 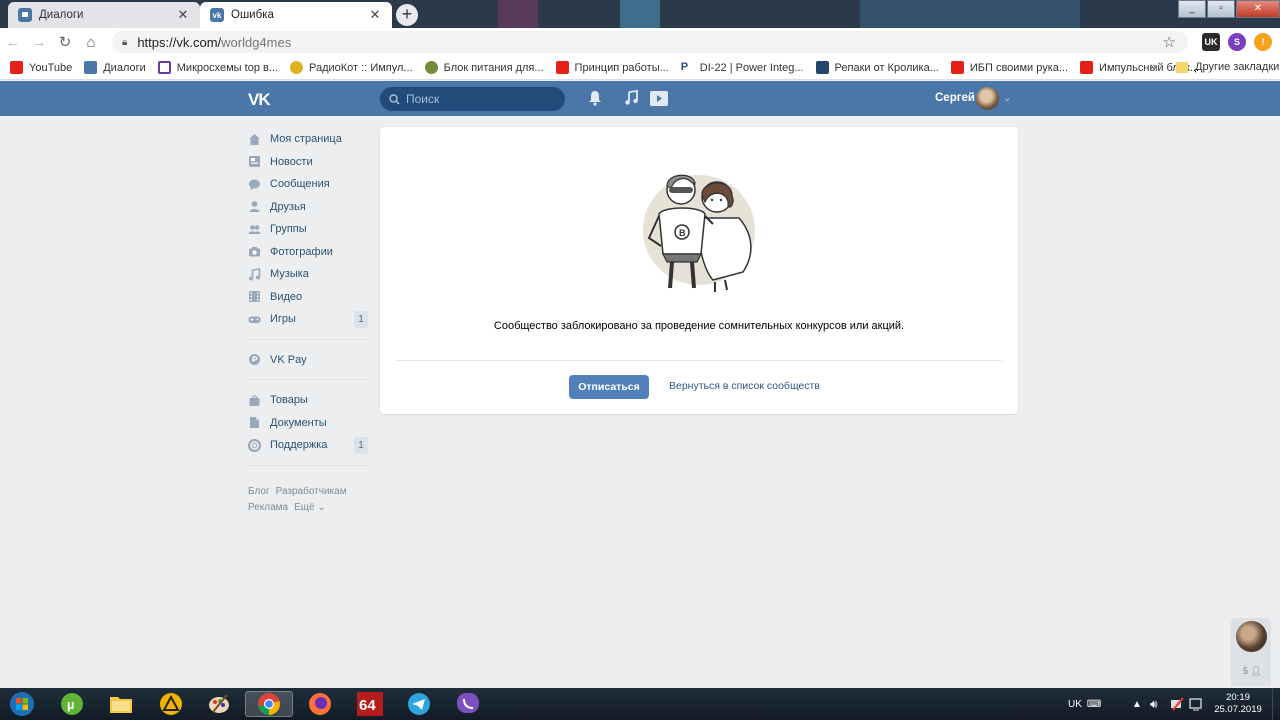 I want to click on menu-item-support: Поддержка 1, so click(x=308, y=445).